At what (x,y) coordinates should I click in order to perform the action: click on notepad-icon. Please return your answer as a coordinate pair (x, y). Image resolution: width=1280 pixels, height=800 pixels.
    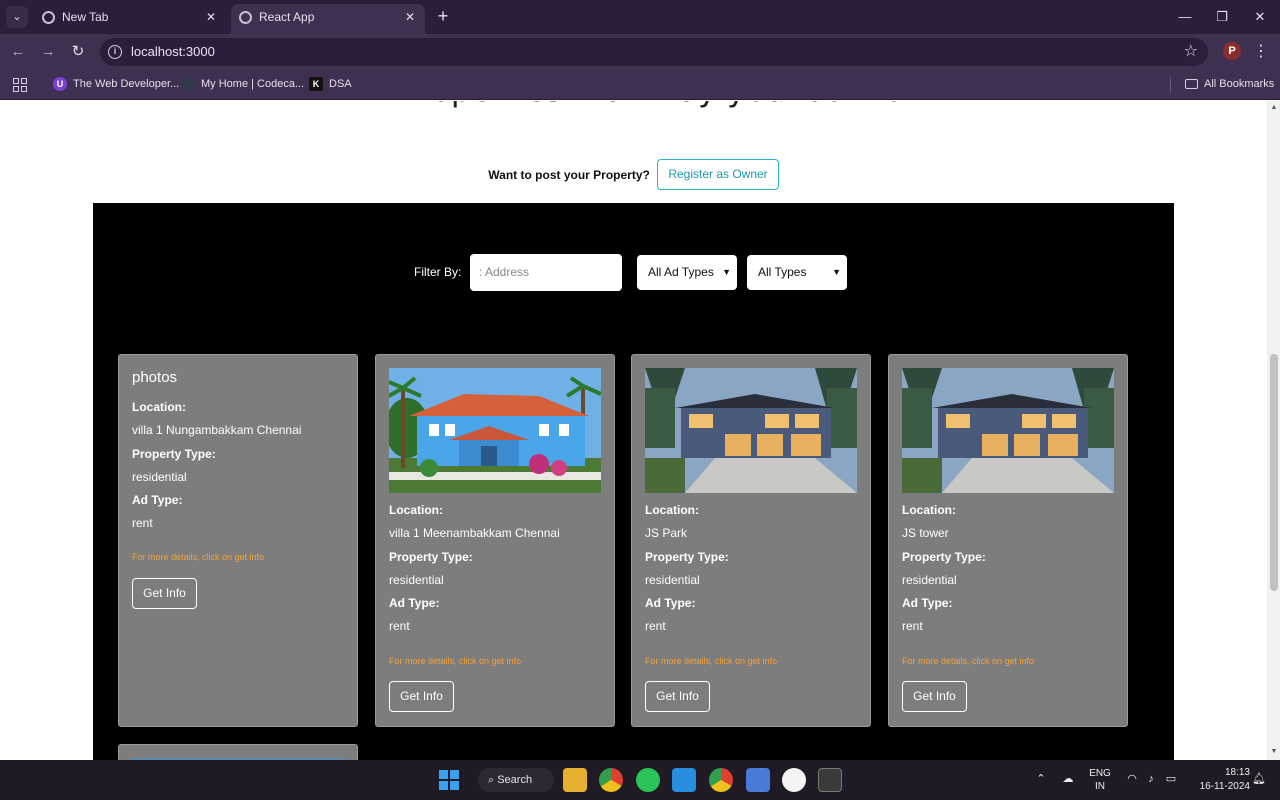
    Looking at the image, I should click on (758, 780).